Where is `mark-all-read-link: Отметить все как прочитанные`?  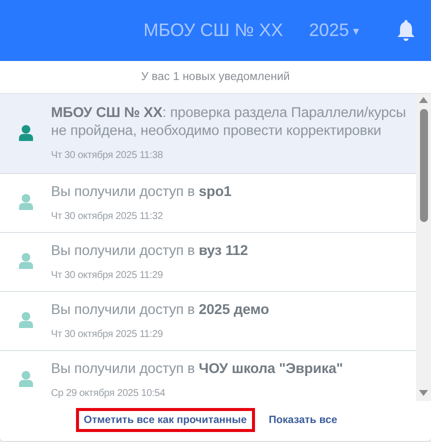 mark-all-read-link: Отметить все как прочитанные is located at coordinates (165, 420).